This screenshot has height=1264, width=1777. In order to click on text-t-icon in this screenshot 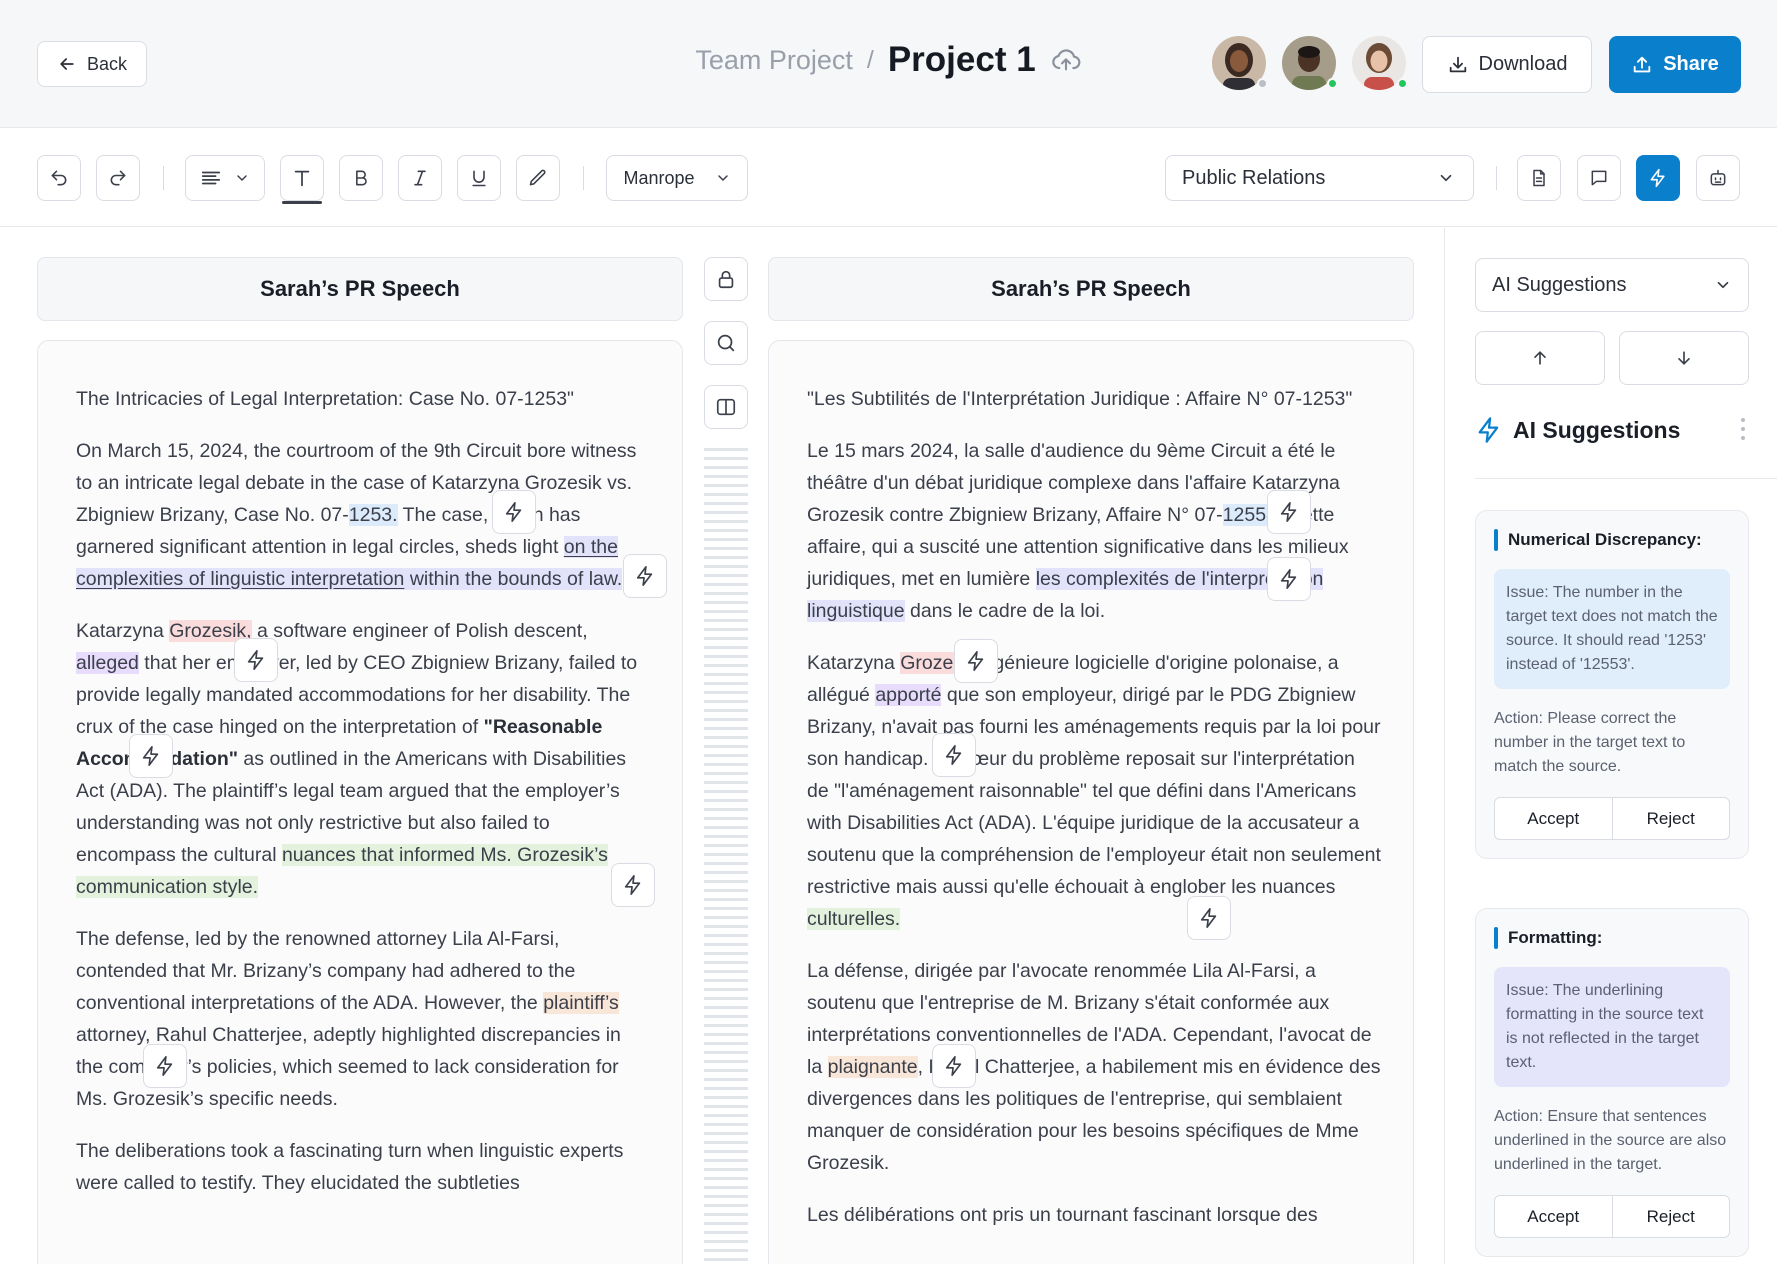, I will do `click(302, 178)`.